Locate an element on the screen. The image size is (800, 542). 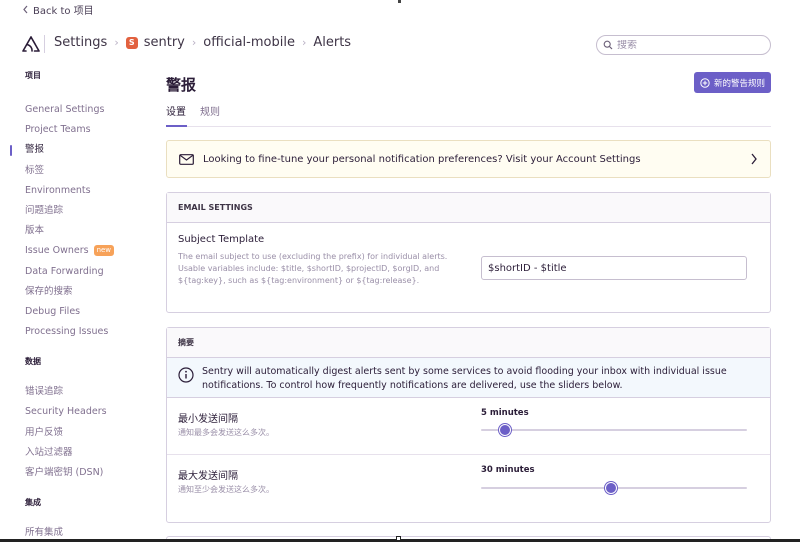
new-alert-rule-button: 新的警告规则 is located at coordinates (732, 82).